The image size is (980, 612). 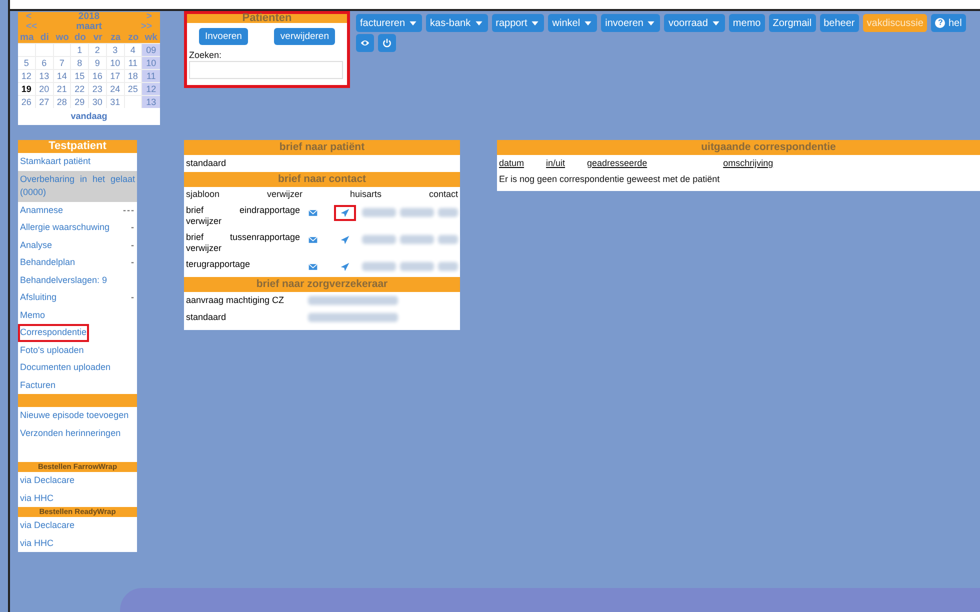 What do you see at coordinates (457, 23) in the screenshot?
I see `menu-button: kas-bank` at bounding box center [457, 23].